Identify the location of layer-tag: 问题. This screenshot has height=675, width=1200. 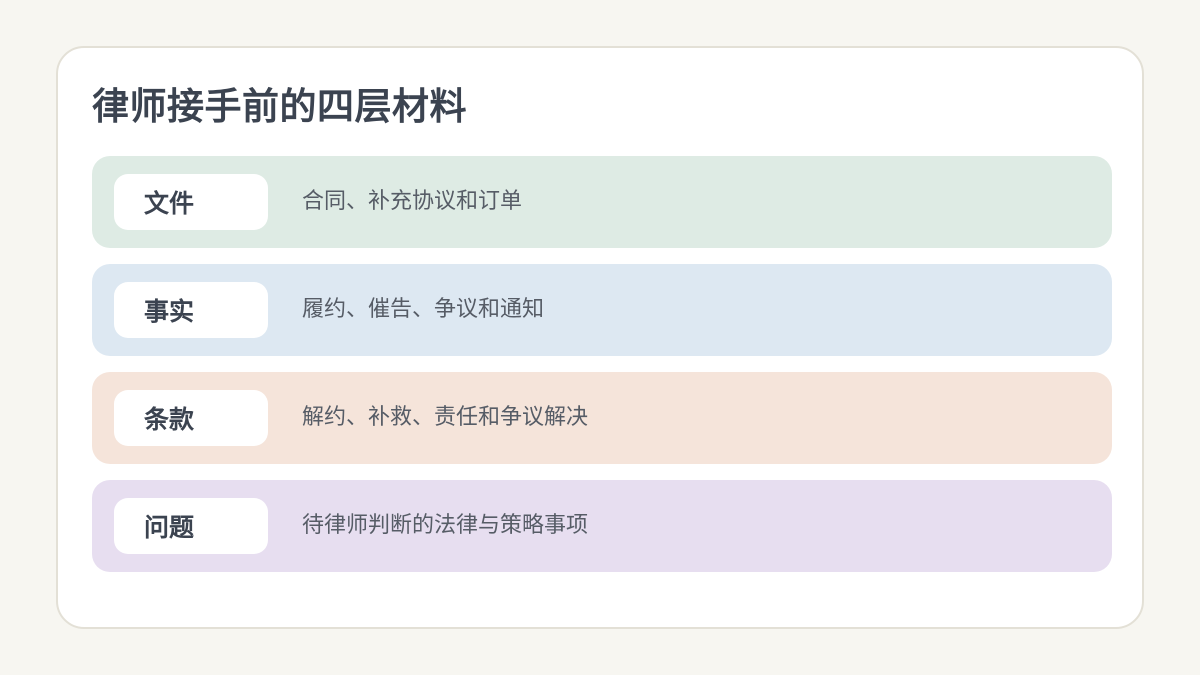
(191, 526).